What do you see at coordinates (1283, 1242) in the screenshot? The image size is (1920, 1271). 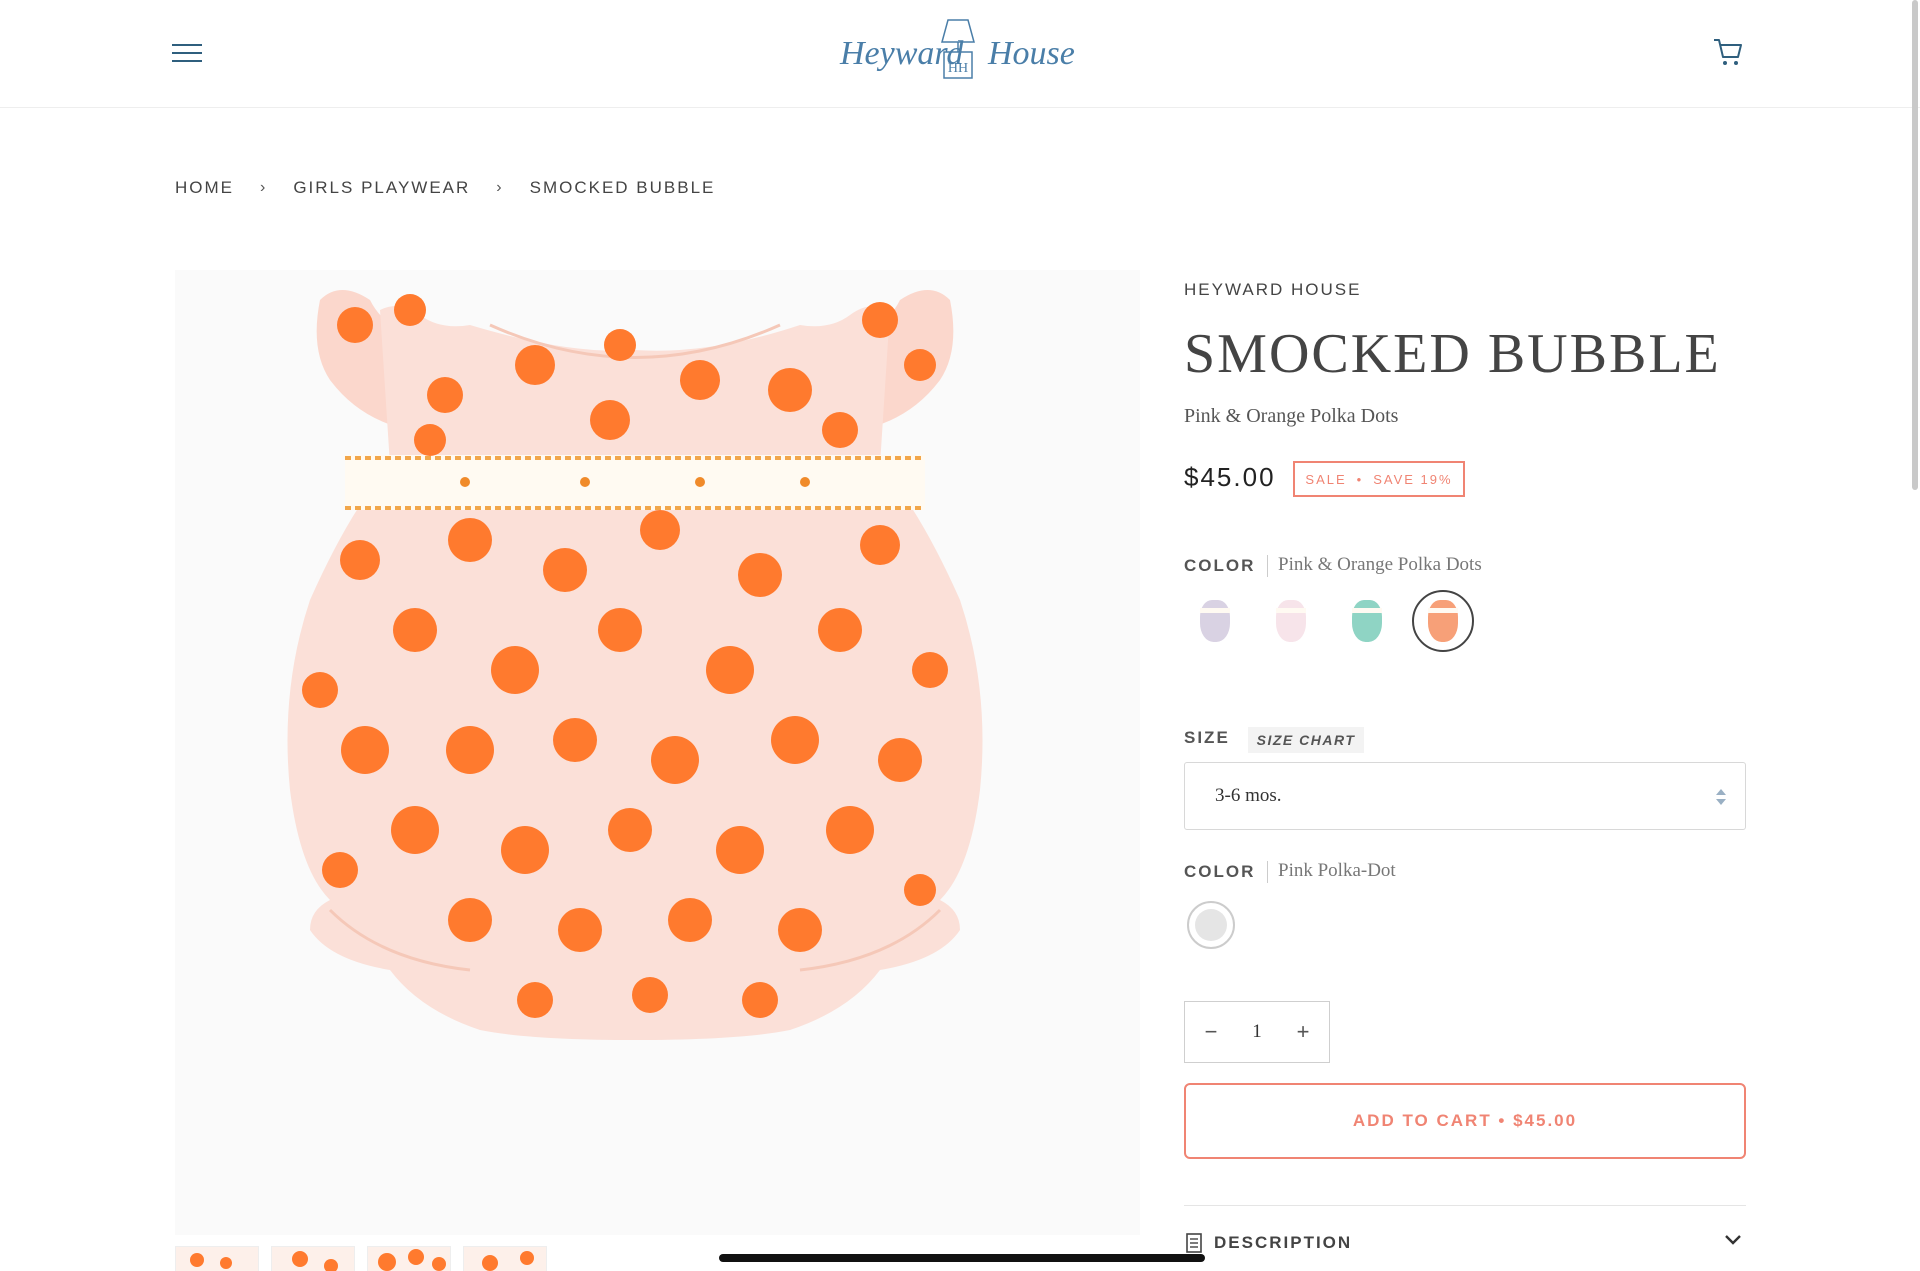 I see `description-label: DESCRIPTION` at bounding box center [1283, 1242].